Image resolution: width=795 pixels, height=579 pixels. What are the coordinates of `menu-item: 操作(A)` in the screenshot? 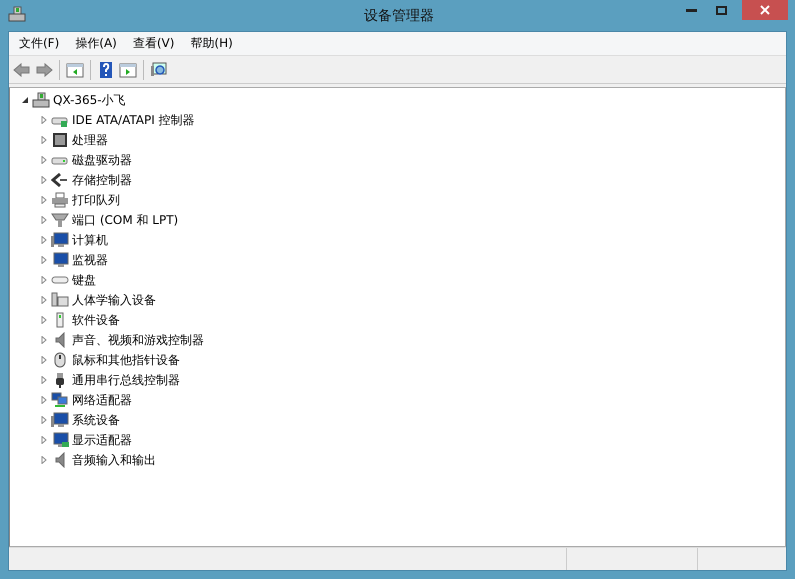 It's located at (96, 43).